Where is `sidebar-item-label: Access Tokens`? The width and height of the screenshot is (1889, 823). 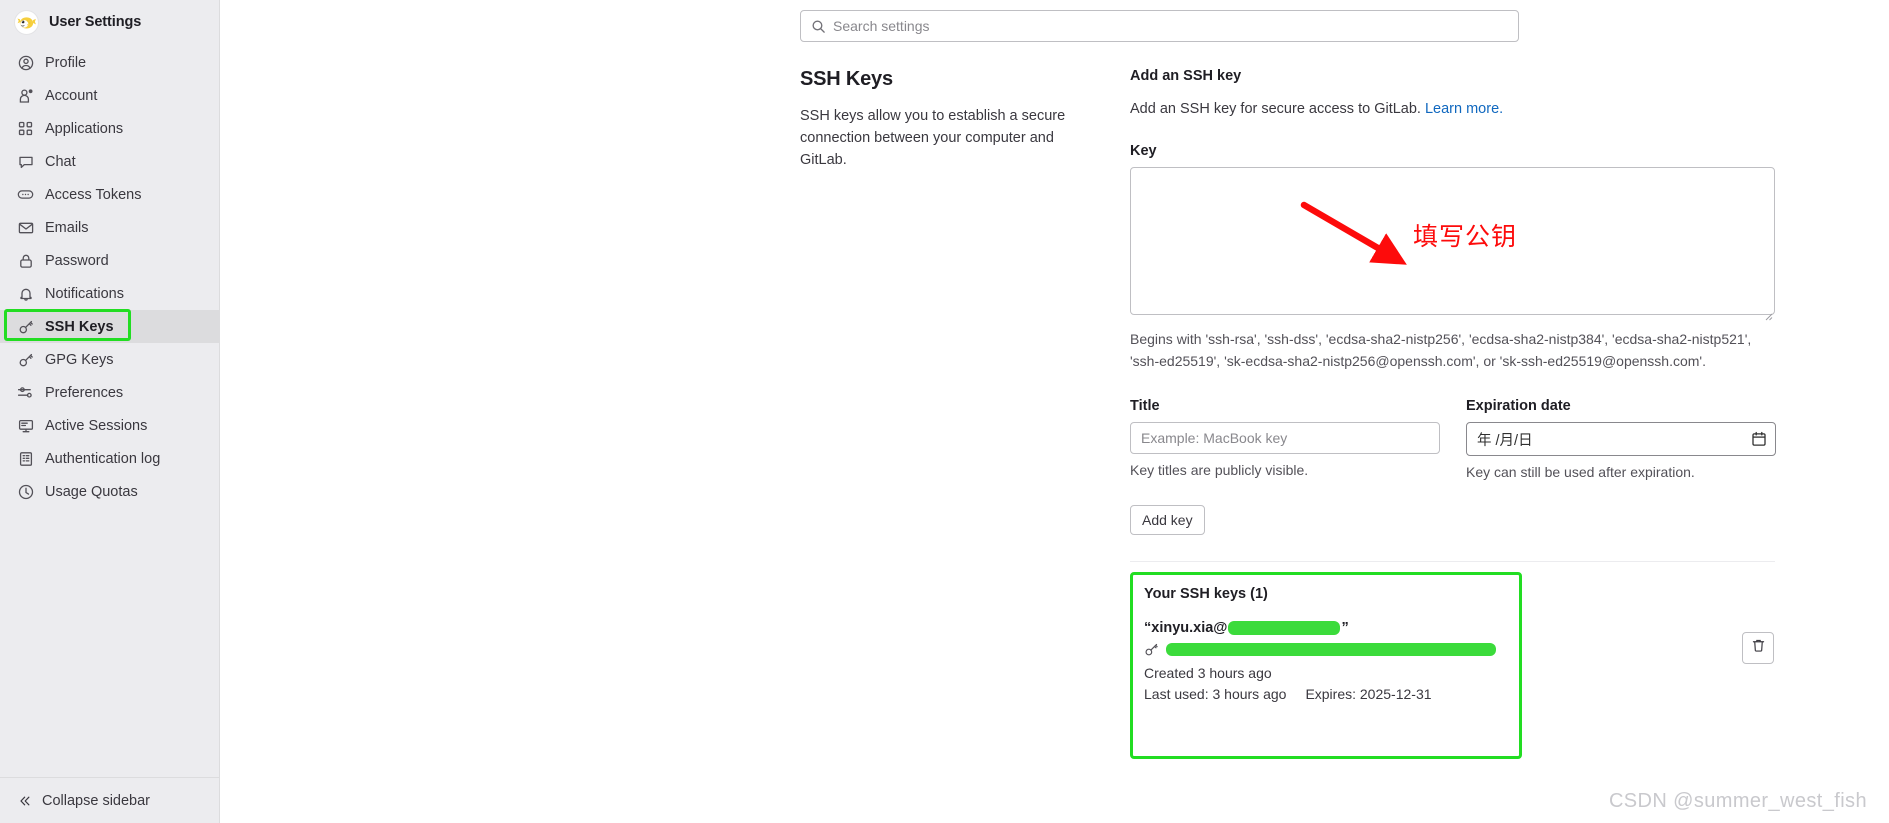
sidebar-item-label: Access Tokens is located at coordinates (93, 194).